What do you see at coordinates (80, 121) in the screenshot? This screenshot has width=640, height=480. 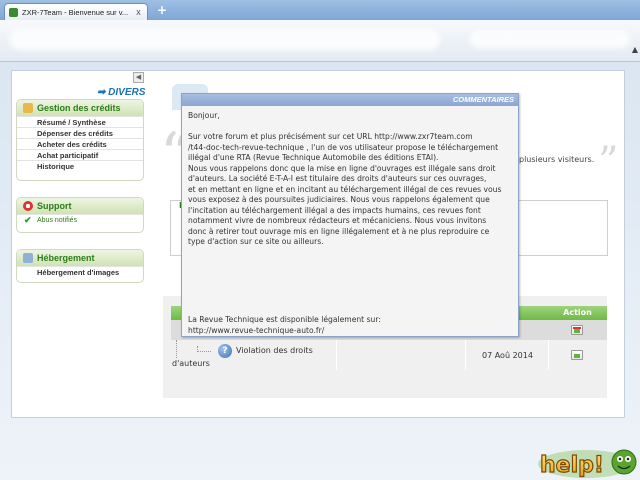 I see `sidebar-item-resume: Résumé / Synthèse` at bounding box center [80, 121].